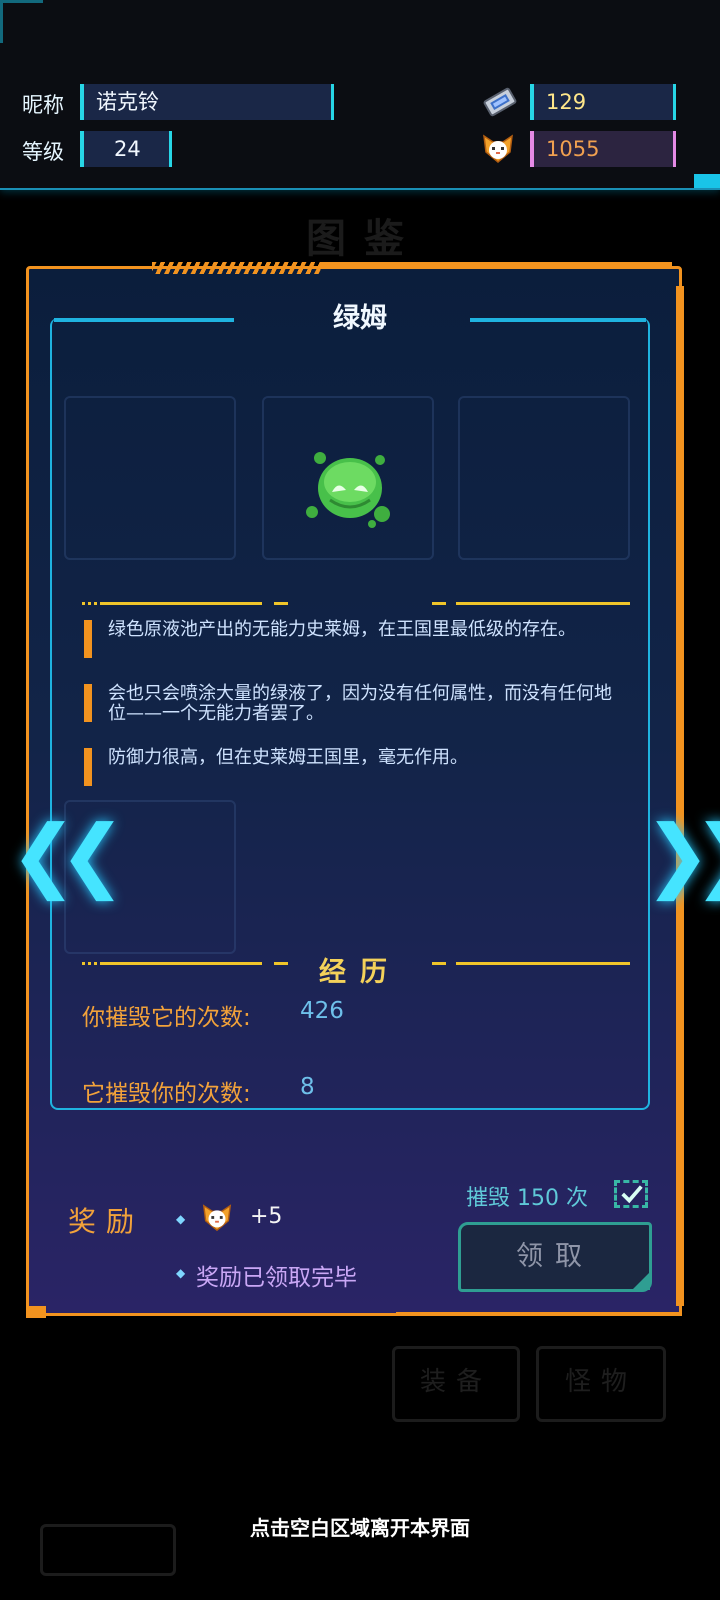  I want to click on green-slime-icon, so click(348, 490).